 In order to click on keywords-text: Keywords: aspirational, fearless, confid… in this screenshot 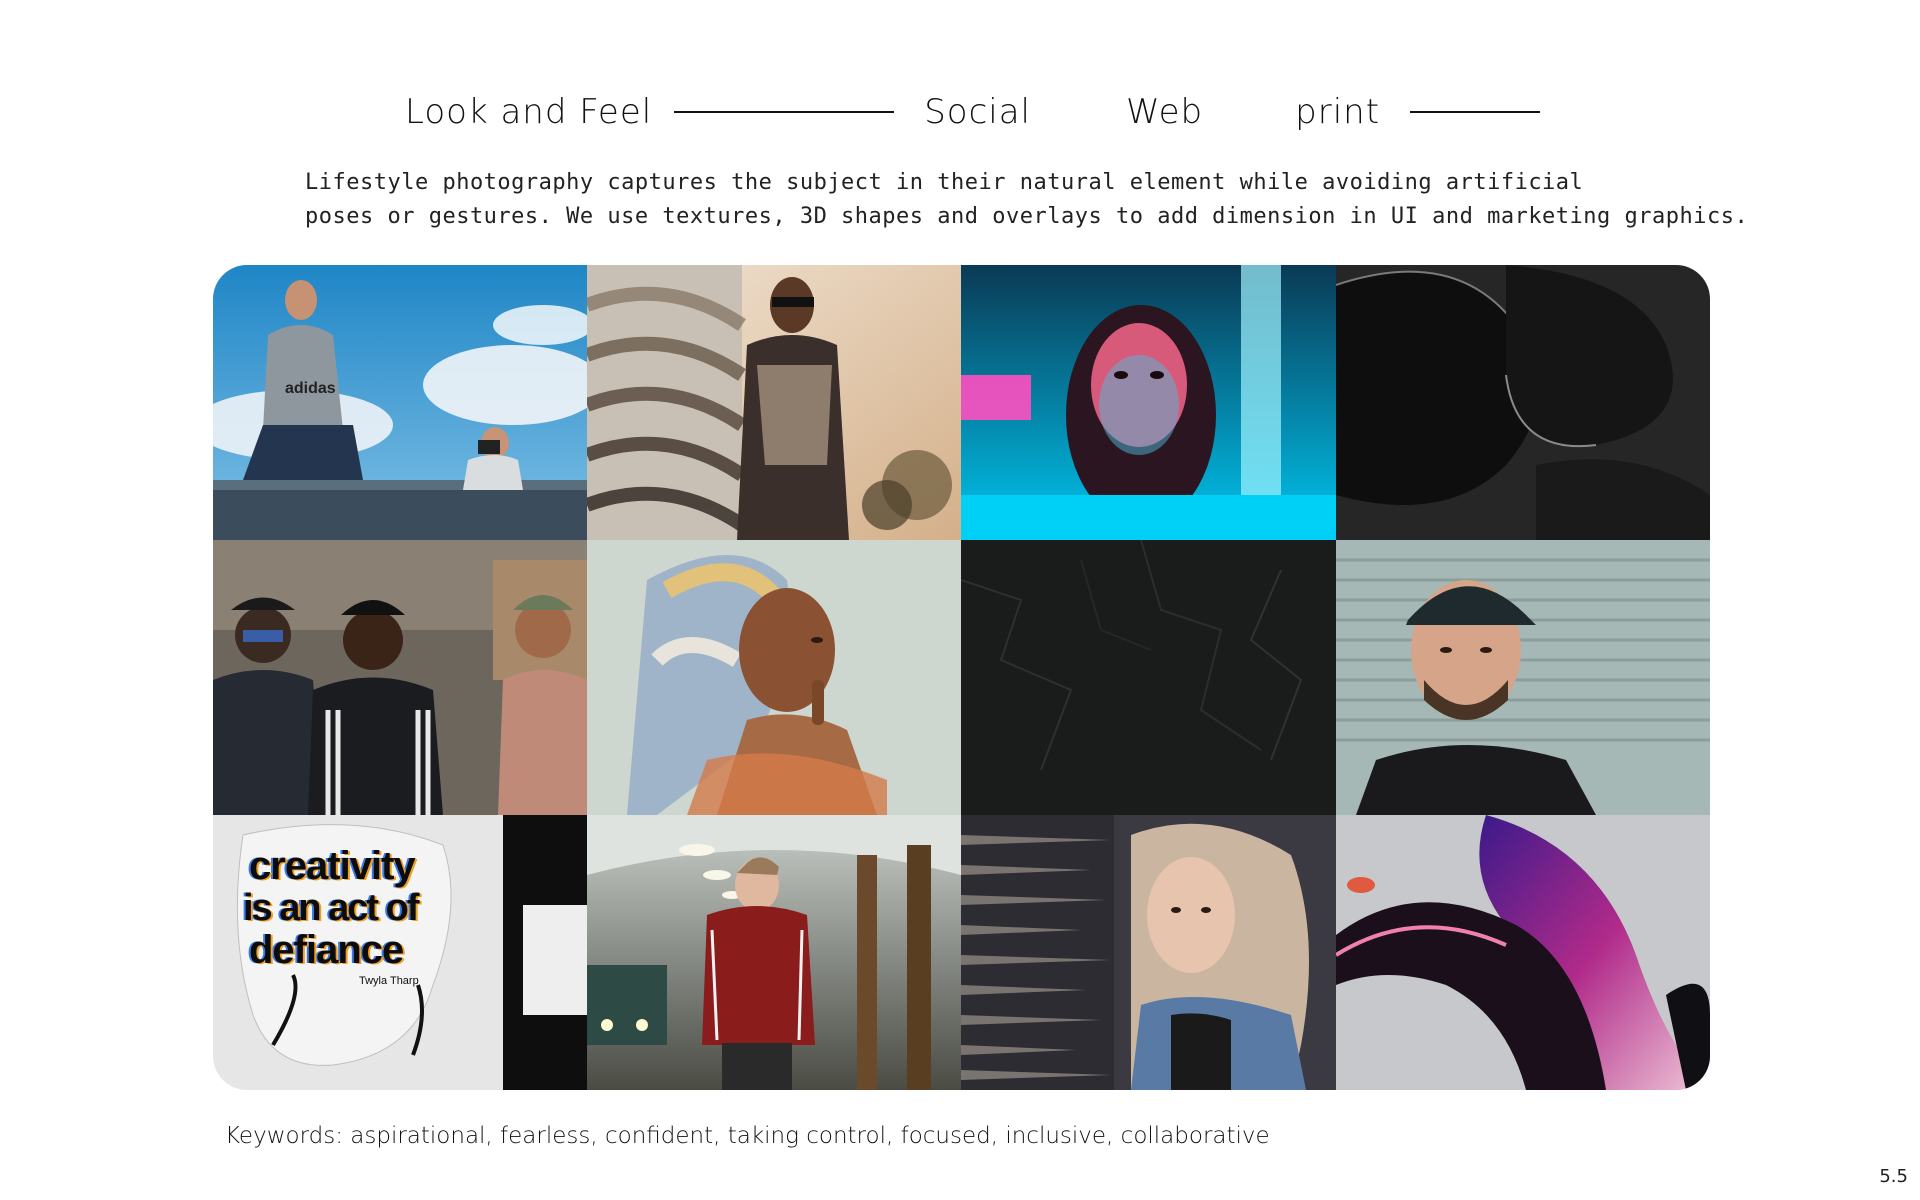, I will do `click(747, 1136)`.